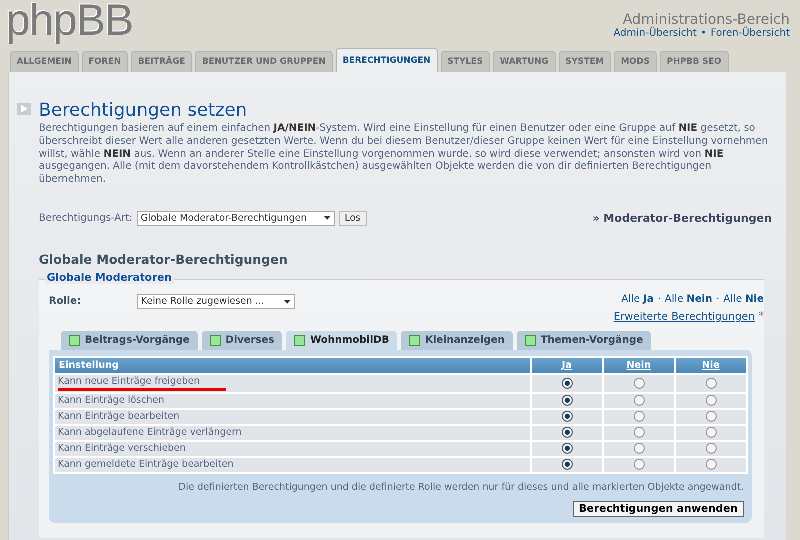 Image resolution: width=800 pixels, height=540 pixels. I want to click on nav-tab: WARTUNG, so click(524, 61).